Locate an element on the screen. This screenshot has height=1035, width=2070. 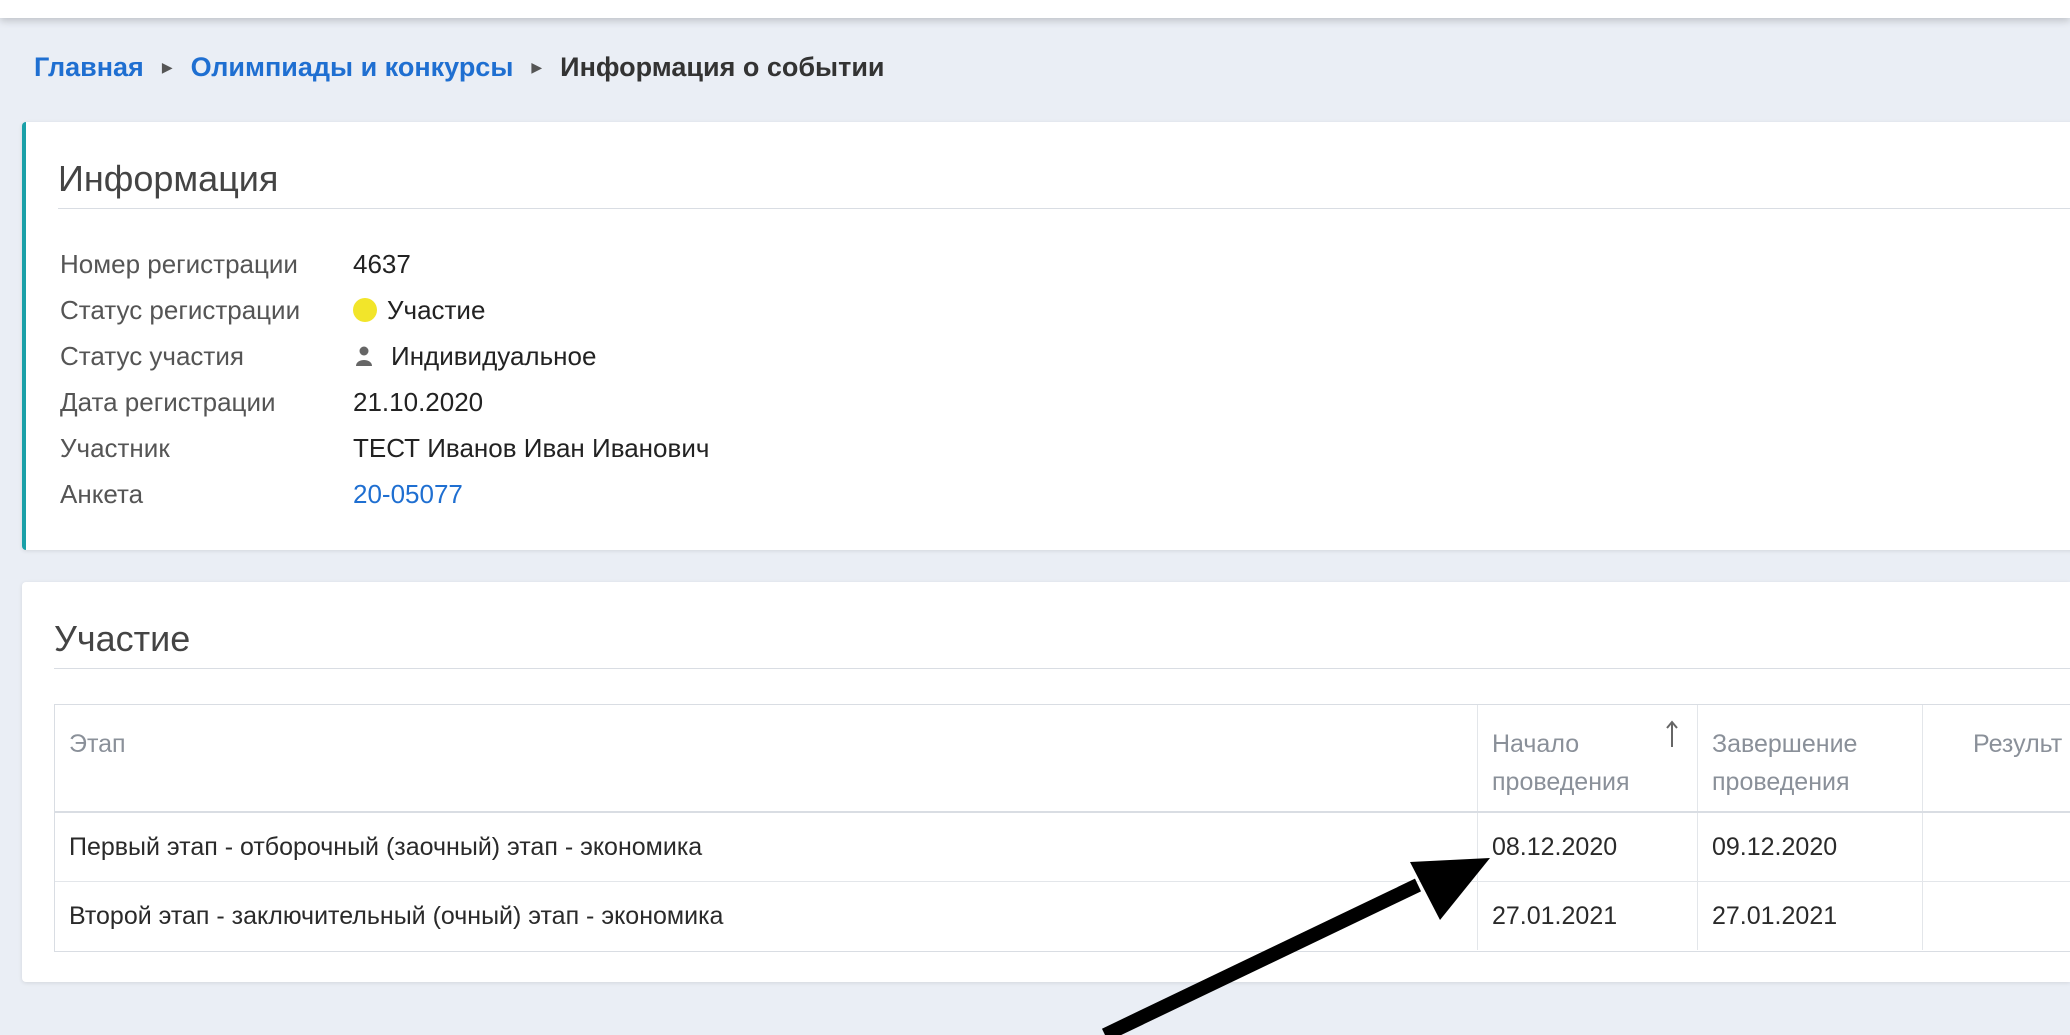
cell-start: 27.01.2021 is located at coordinates (1588, 916).